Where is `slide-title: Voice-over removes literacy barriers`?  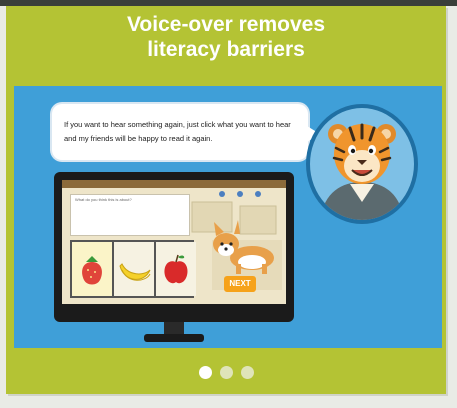 slide-title: Voice-over removes literacy barriers is located at coordinates (226, 37).